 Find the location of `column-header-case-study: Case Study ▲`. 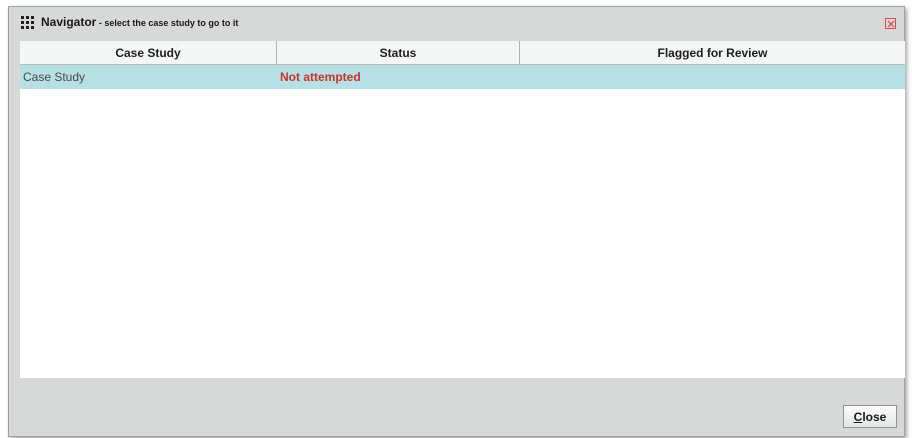

column-header-case-study: Case Study ▲ is located at coordinates (148, 52).